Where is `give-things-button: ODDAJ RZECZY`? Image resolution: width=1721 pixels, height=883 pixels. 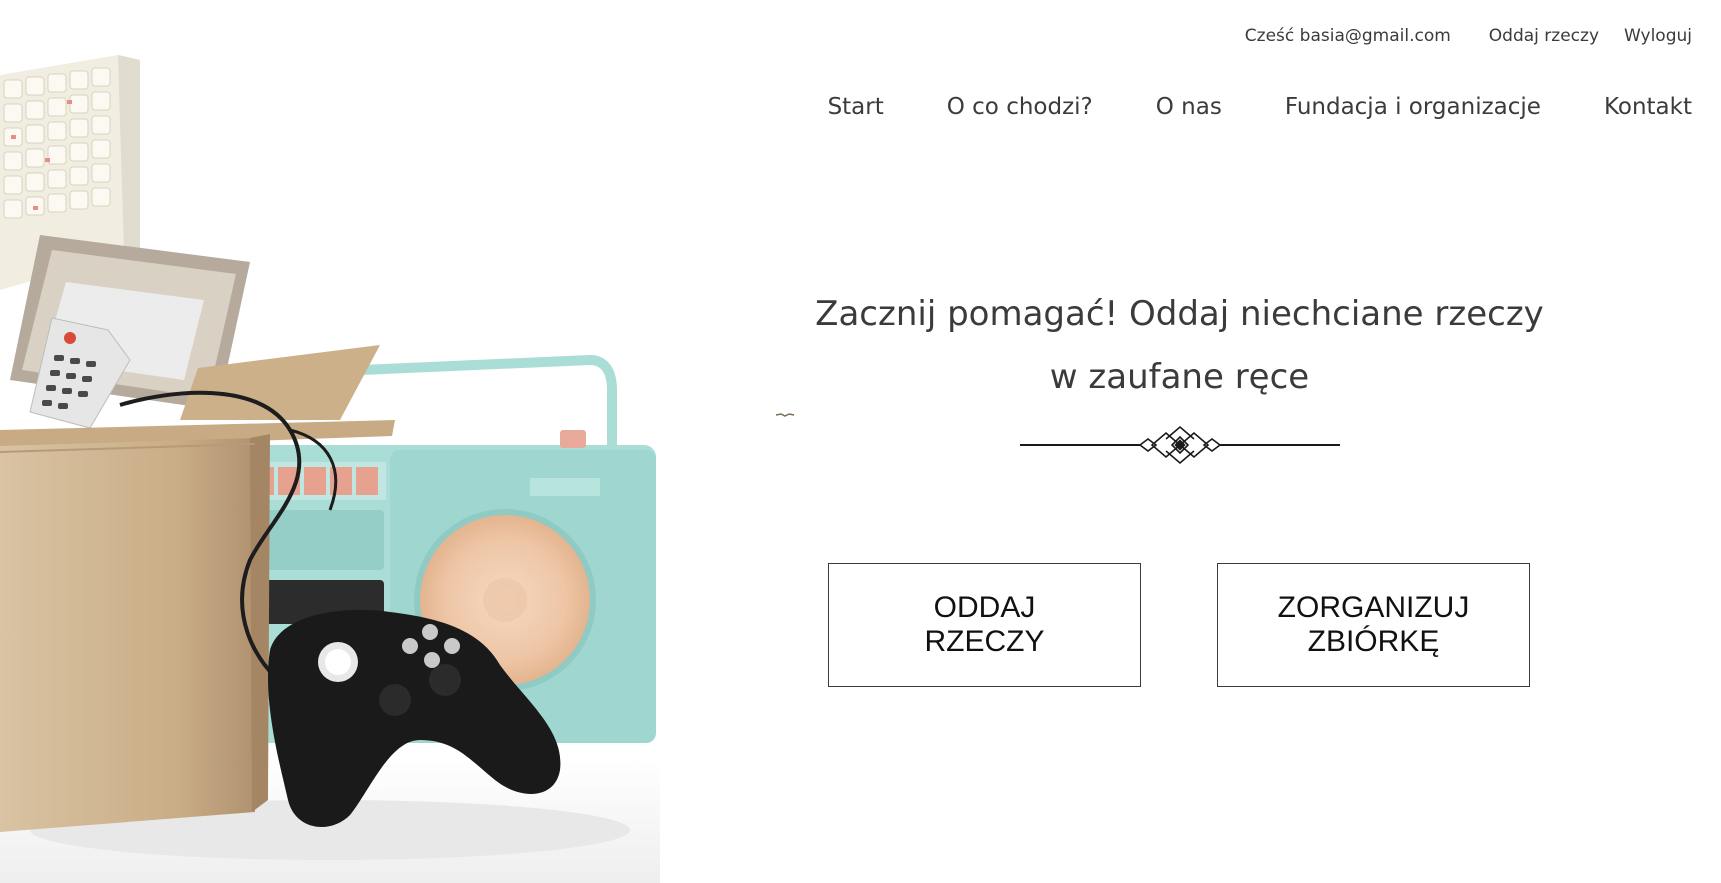
give-things-button: ODDAJ RZECZY is located at coordinates (984, 625).